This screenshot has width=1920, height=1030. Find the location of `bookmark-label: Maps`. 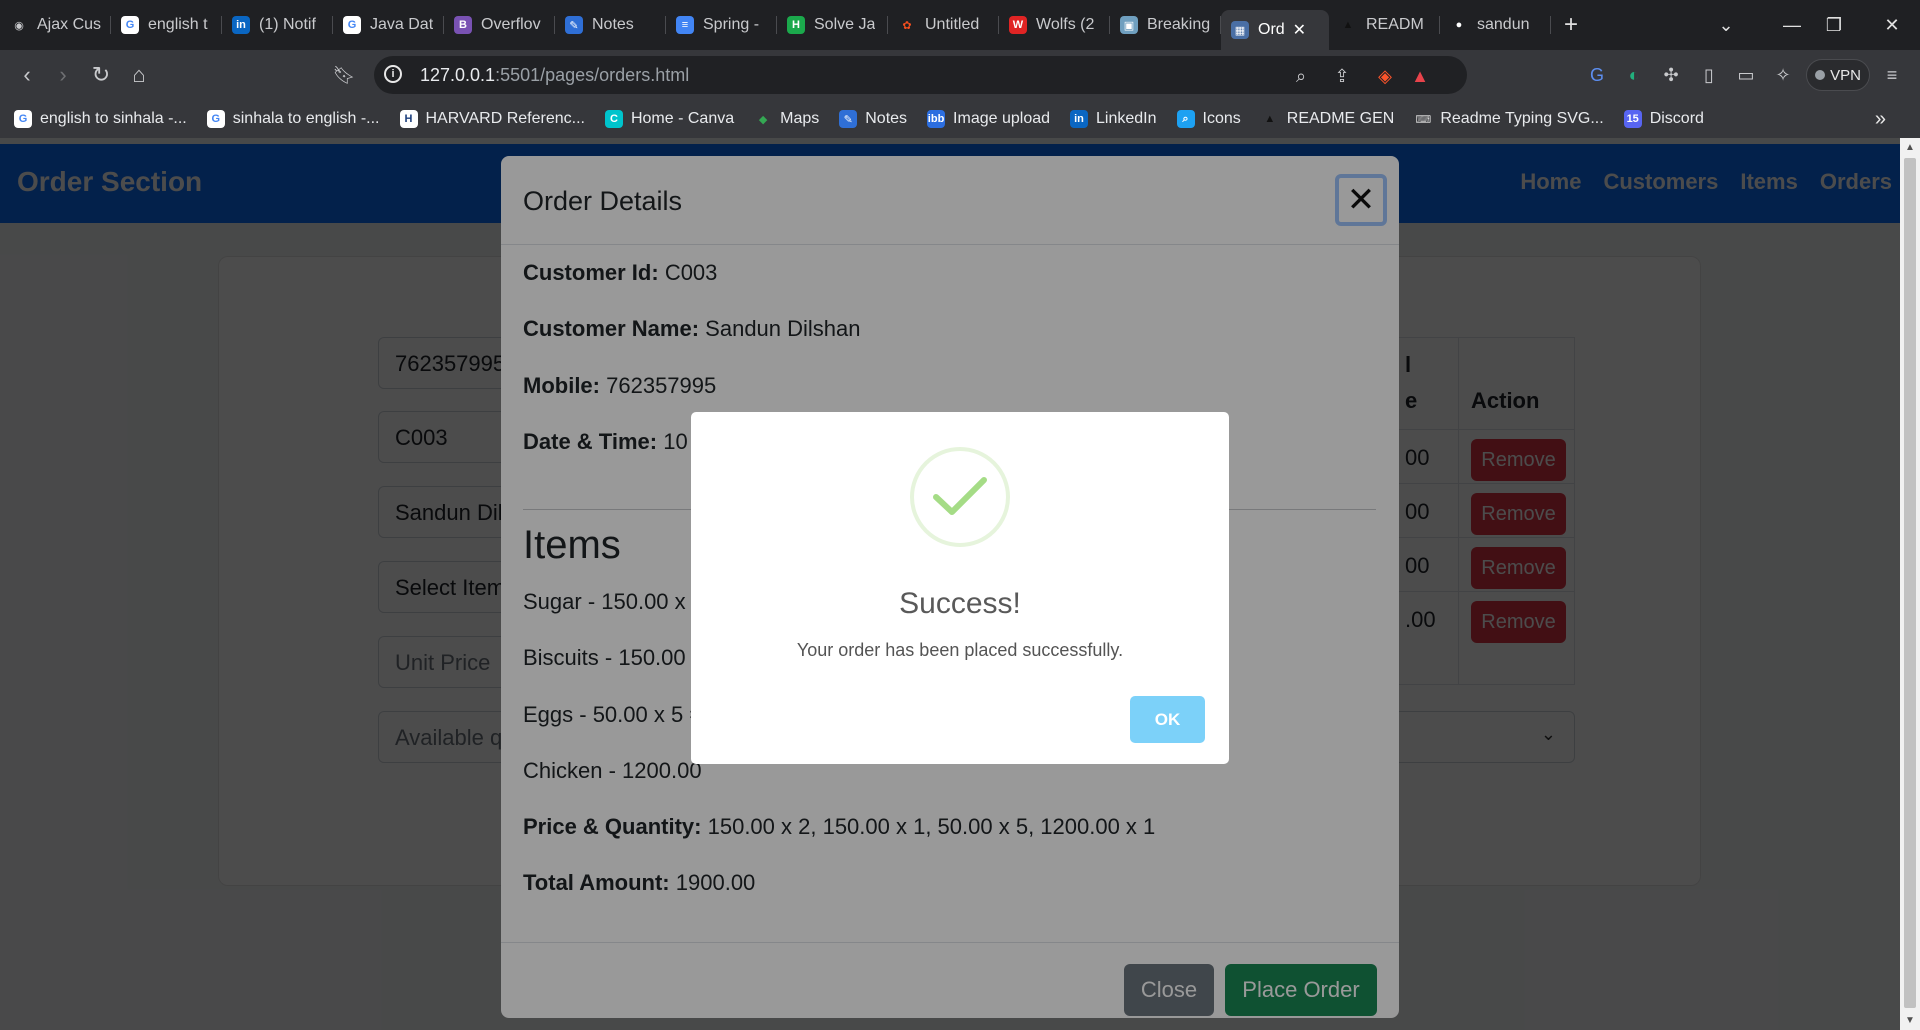

bookmark-label: Maps is located at coordinates (800, 118).